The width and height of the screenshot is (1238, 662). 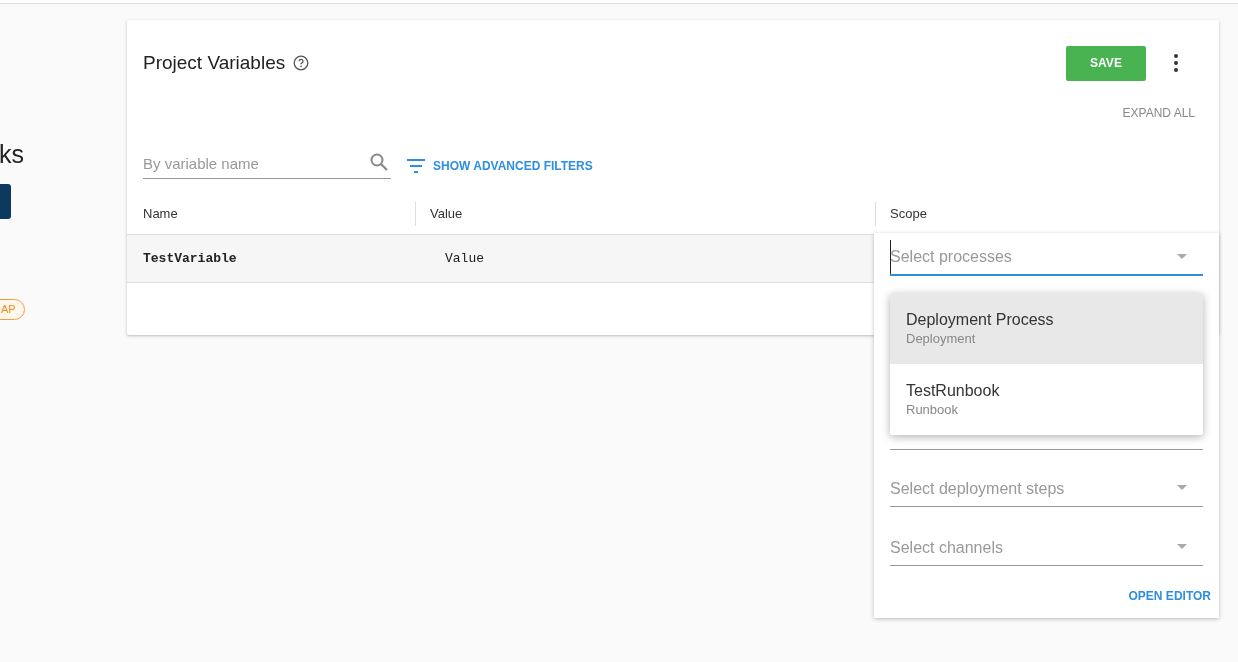 What do you see at coordinates (214, 63) in the screenshot?
I see `card-title: Project Variables` at bounding box center [214, 63].